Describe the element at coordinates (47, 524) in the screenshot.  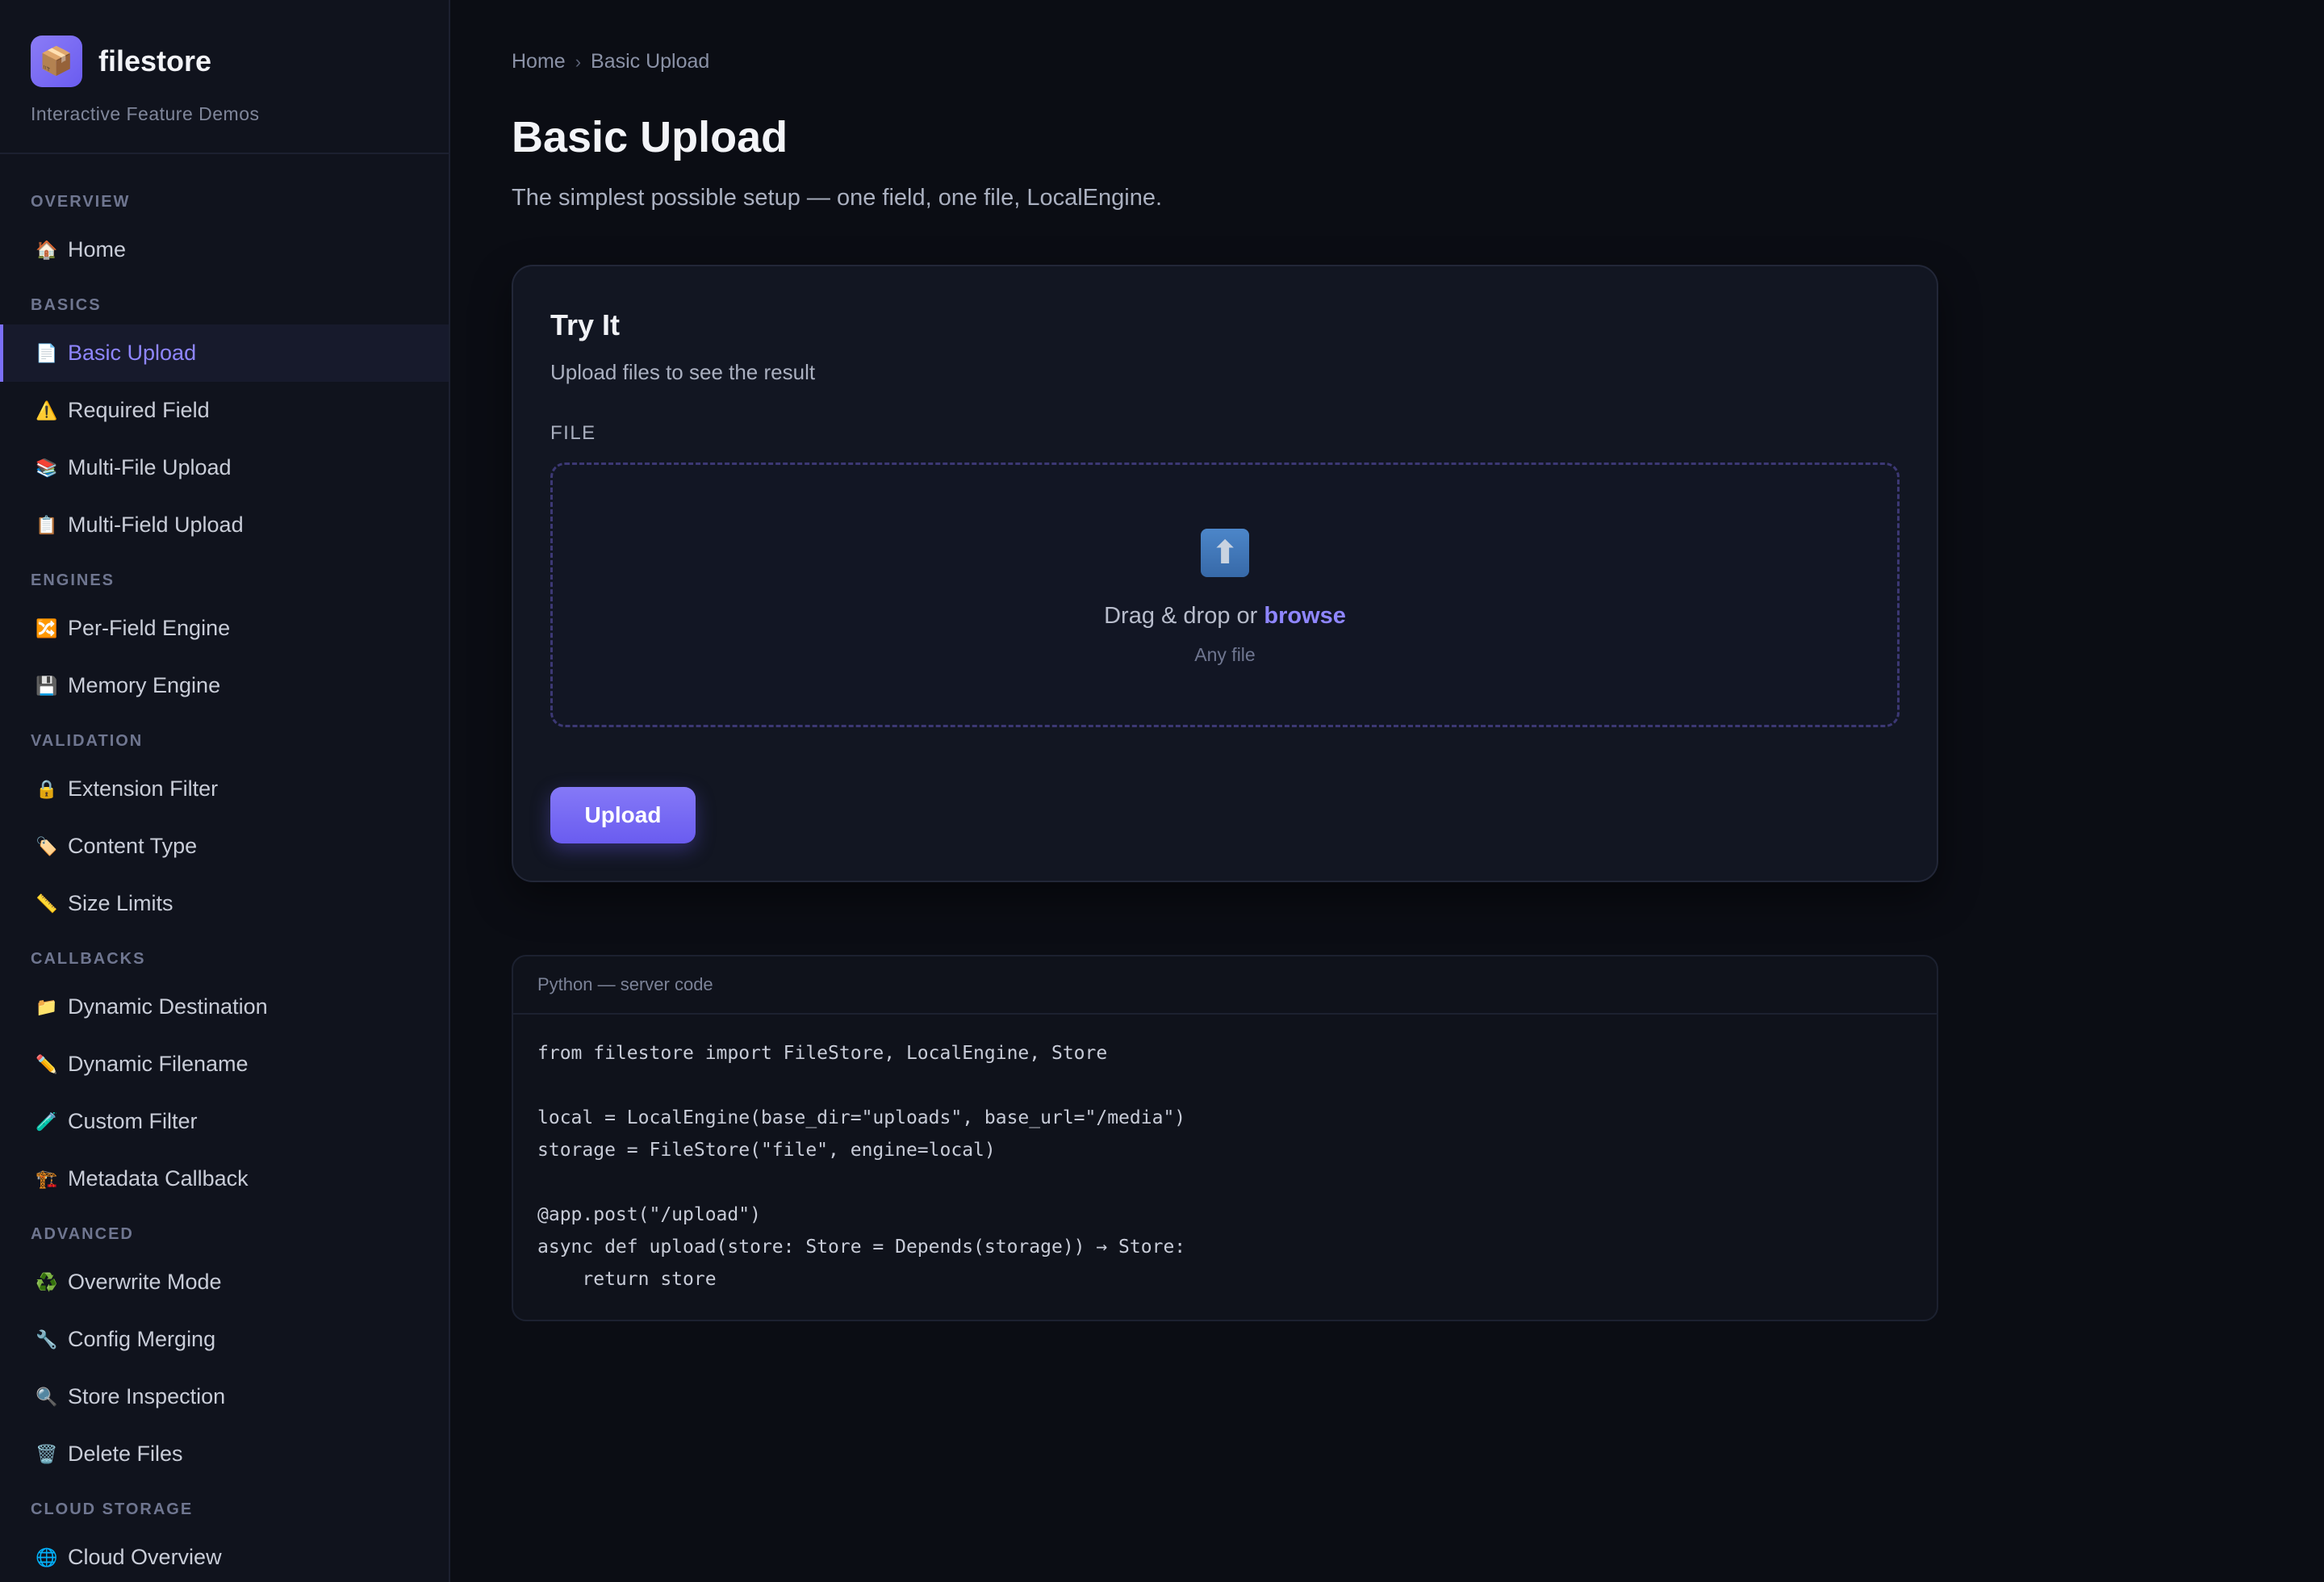
I see `multi-field-upload-icon: 📋` at that location.